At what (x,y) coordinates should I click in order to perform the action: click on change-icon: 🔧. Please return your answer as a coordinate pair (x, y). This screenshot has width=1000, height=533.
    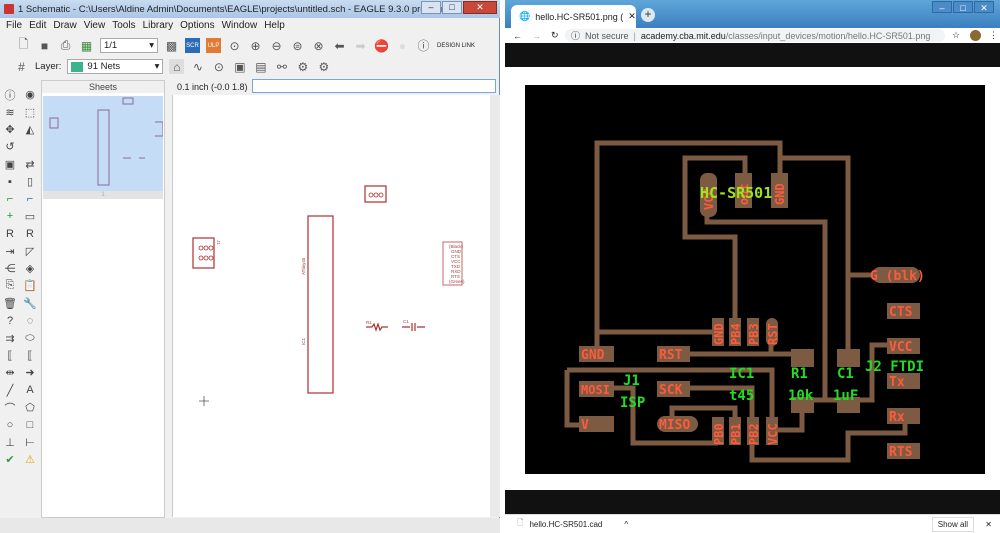
    Looking at the image, I should click on (30, 303).